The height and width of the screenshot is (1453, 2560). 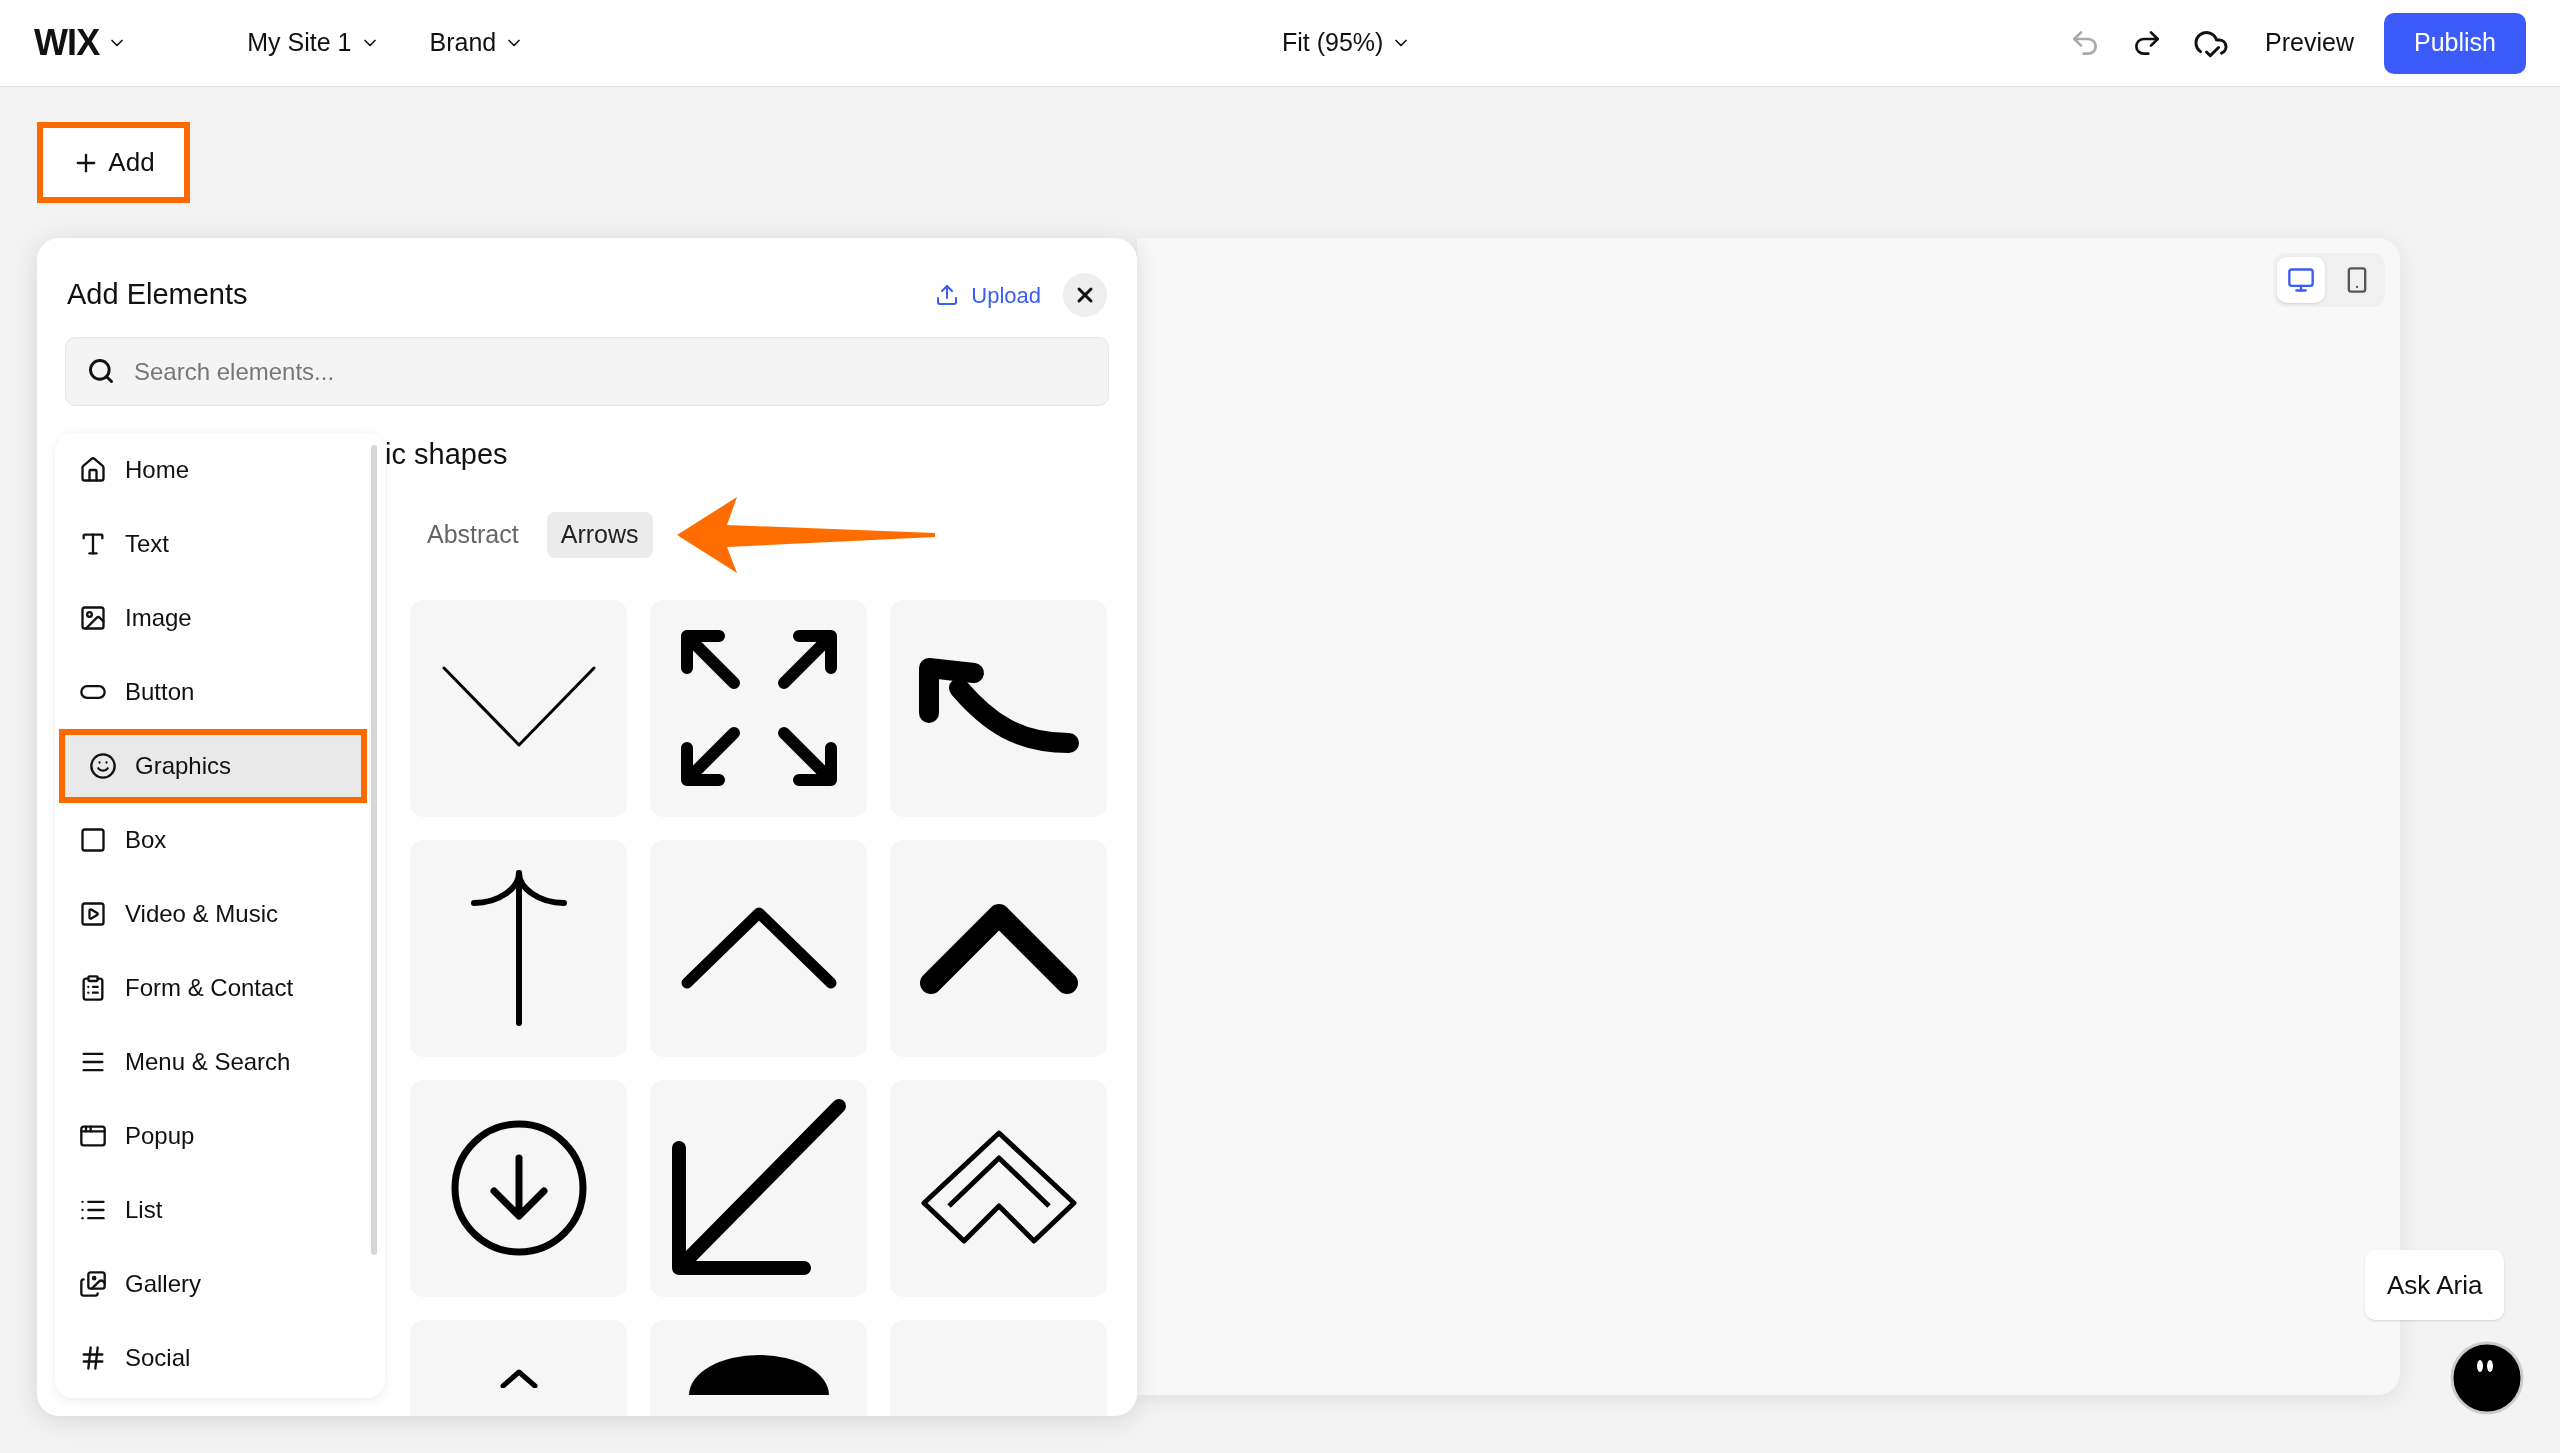 I want to click on expand-arrows-icon, so click(x=758, y=708).